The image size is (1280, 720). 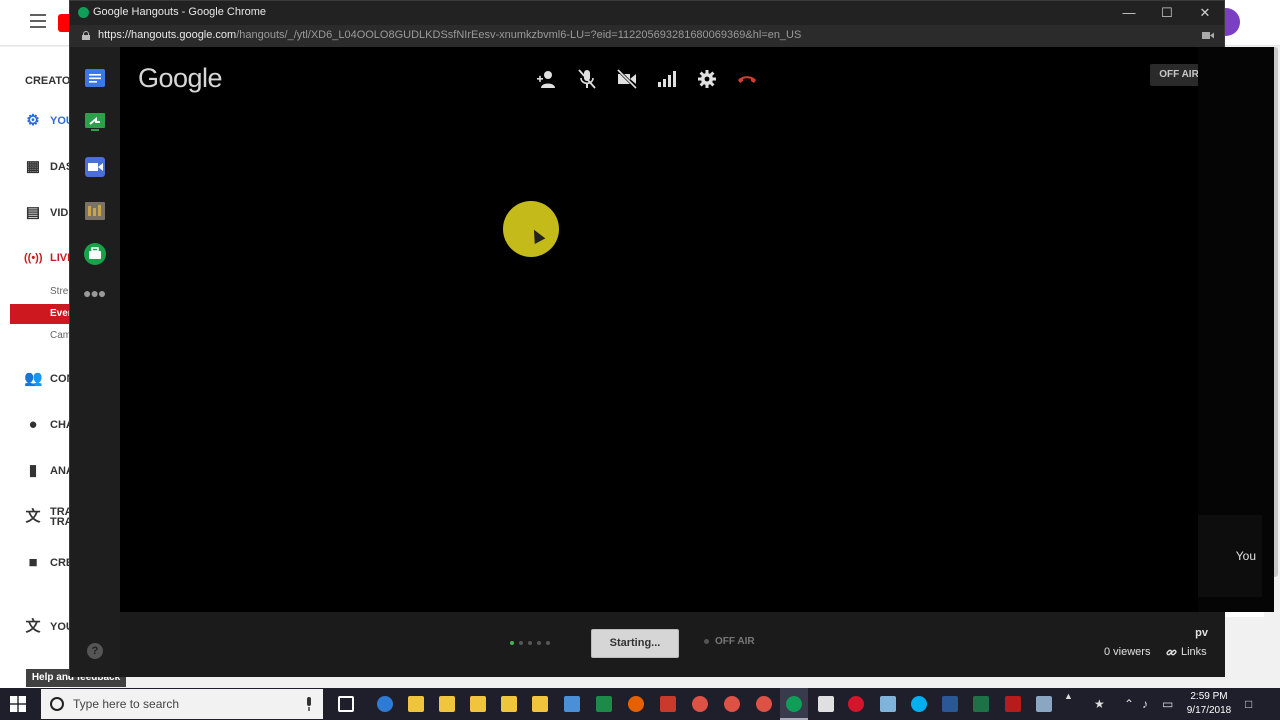 What do you see at coordinates (50, 213) in the screenshot?
I see `sidebar-item-video-manager: ▤ VIDE` at bounding box center [50, 213].